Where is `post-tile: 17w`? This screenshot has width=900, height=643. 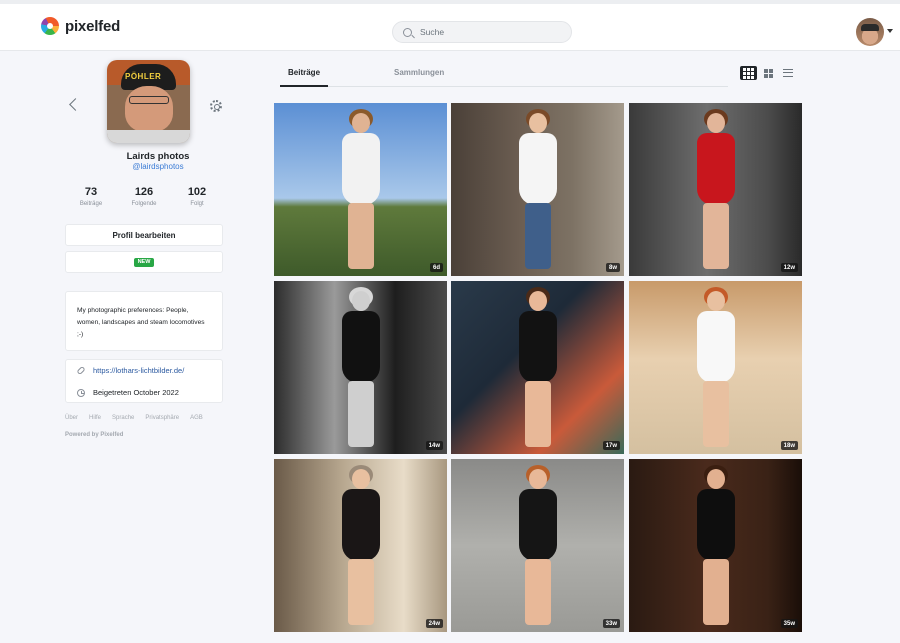
post-tile: 17w is located at coordinates (537, 367).